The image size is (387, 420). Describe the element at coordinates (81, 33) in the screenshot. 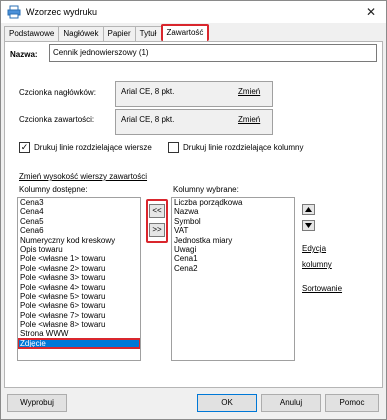

I see `tab-naglowek: Nagłówek` at that location.